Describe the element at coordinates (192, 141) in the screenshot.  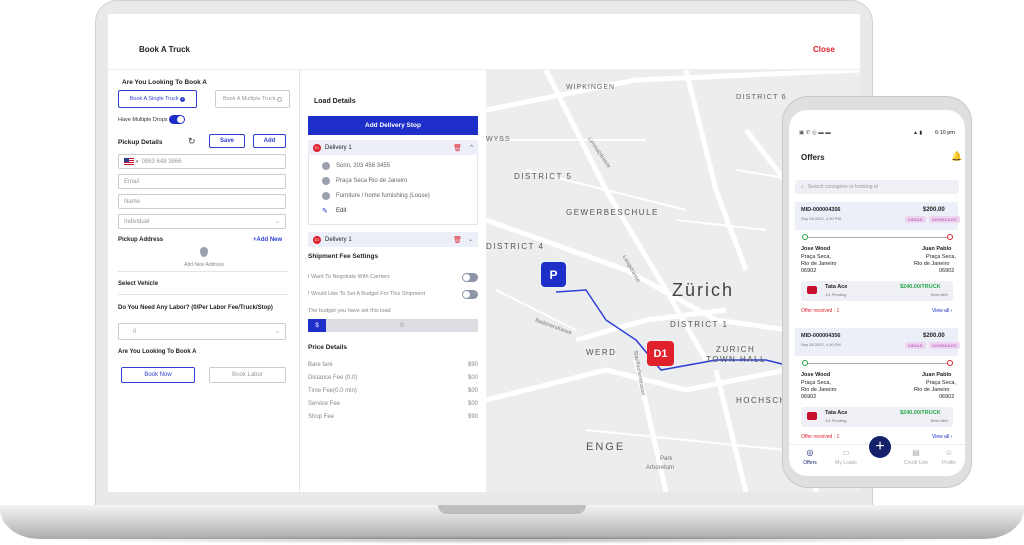
I see `refresh-icon: ↻` at that location.